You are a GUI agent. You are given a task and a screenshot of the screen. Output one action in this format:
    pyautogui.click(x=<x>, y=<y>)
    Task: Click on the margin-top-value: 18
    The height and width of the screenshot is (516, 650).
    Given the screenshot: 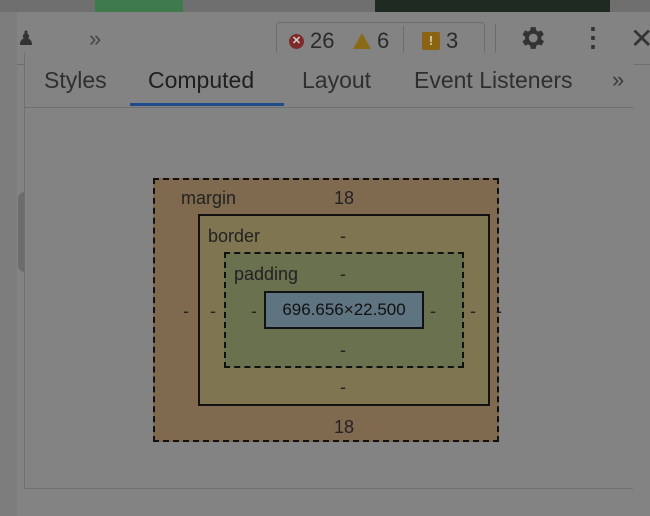 What is the action you would take?
    pyautogui.click(x=344, y=198)
    